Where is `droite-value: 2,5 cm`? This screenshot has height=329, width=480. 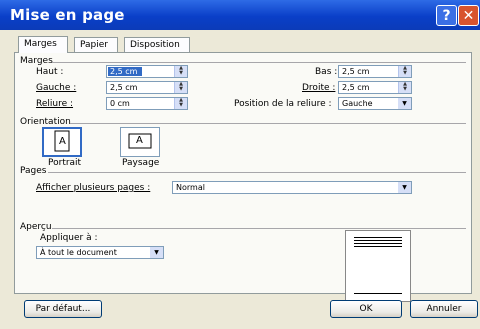
droite-value: 2,5 cm is located at coordinates (356, 87).